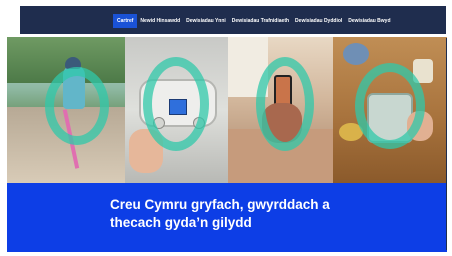  I want to click on nav-item-dewisiadau-bwyd: Dewisiadau Bwyd, so click(369, 21).